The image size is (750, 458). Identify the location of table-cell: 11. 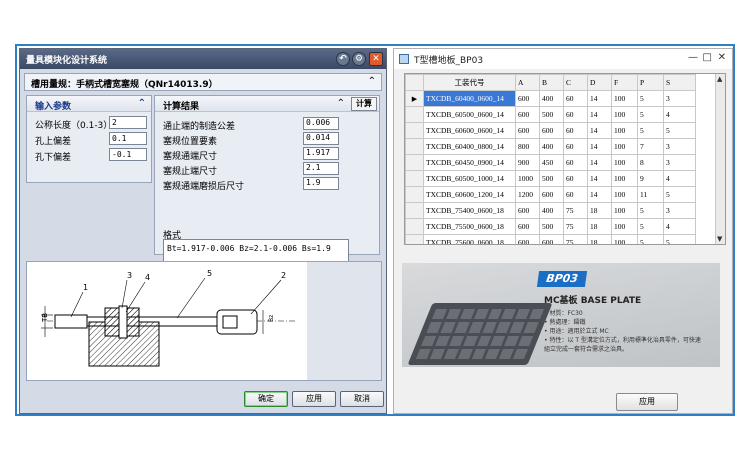
(650, 194).